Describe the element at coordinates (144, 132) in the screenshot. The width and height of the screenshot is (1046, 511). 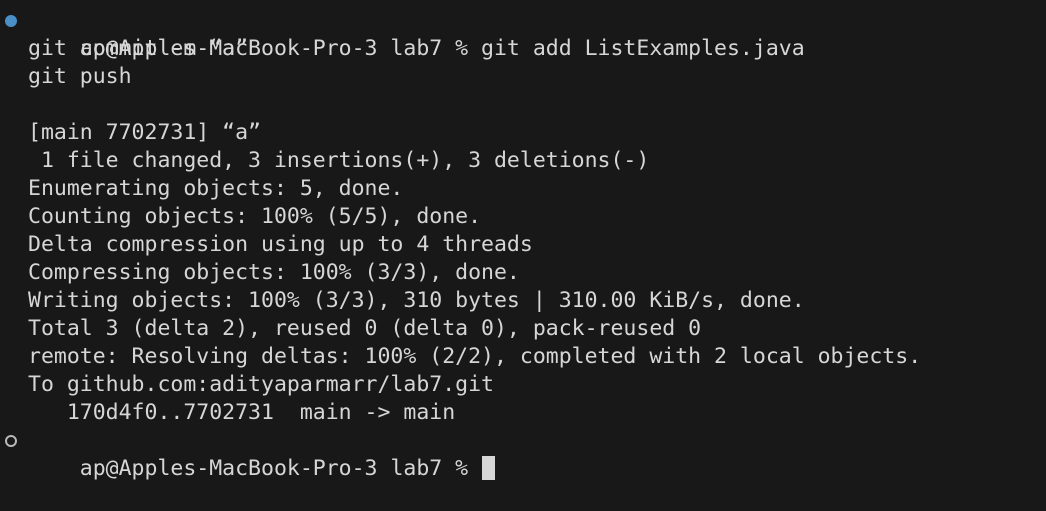
I see `terminal-line: [main 7702731] “a”` at that location.